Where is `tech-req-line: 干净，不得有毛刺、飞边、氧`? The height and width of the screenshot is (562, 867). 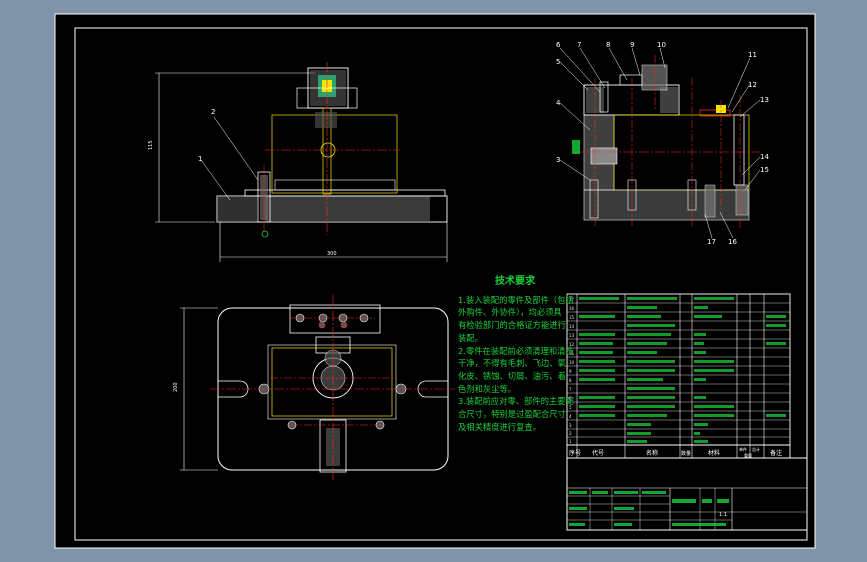
tech-req-line: 干净，不得有毛刺、飞边、氧 is located at coordinates (512, 363).